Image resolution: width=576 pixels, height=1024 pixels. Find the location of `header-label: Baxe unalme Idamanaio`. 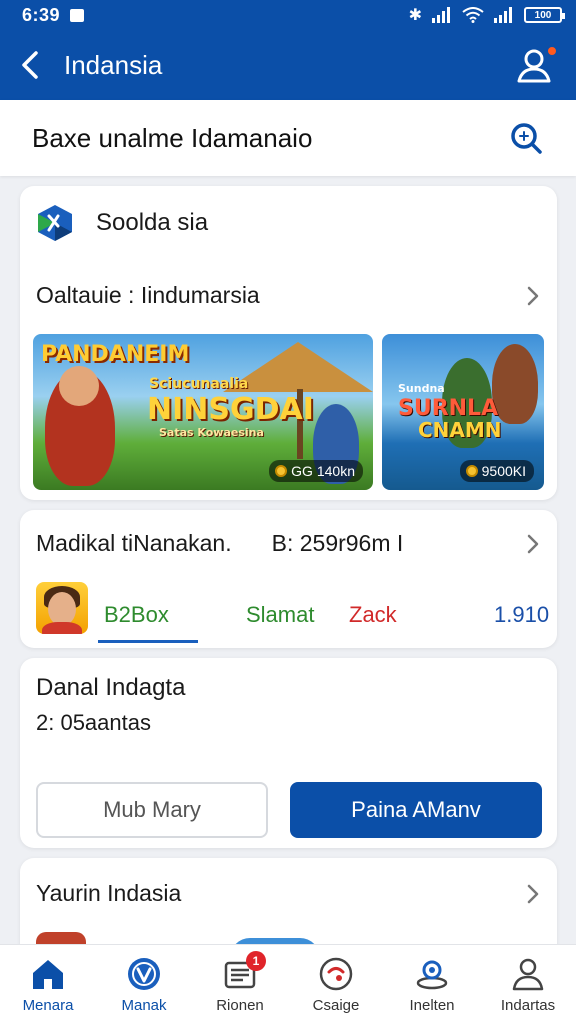

header-label: Baxe unalme Idamanaio is located at coordinates (172, 137).